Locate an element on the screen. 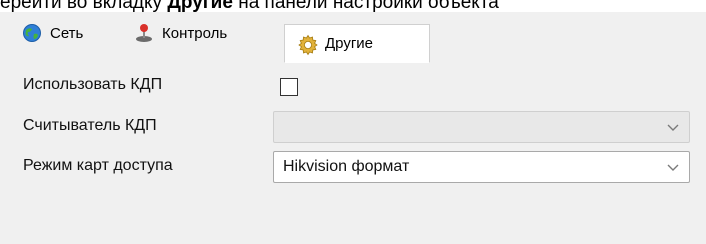 Image resolution: width=706 pixels, height=244 pixels. card-mode-select-value: Hikvision формат is located at coordinates (346, 166).